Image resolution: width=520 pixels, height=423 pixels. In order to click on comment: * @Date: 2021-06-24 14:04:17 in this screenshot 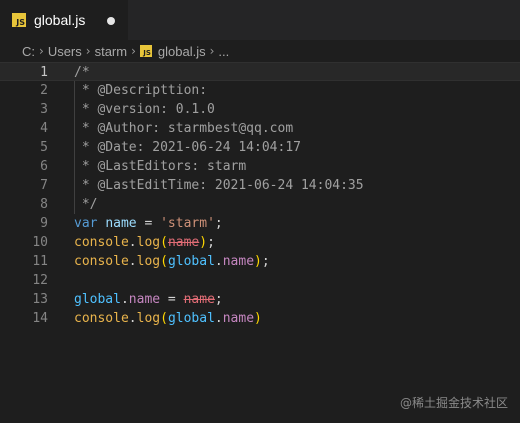, I will do `click(187, 147)`.